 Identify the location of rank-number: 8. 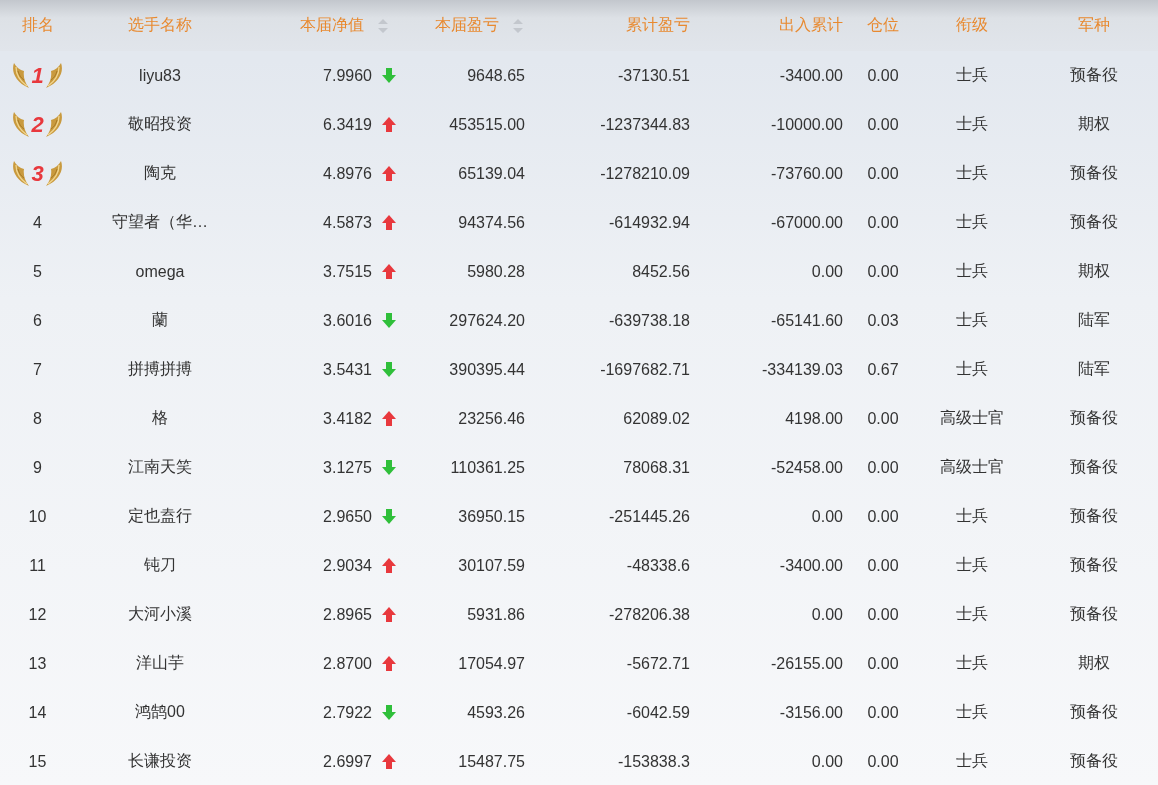
(37, 418).